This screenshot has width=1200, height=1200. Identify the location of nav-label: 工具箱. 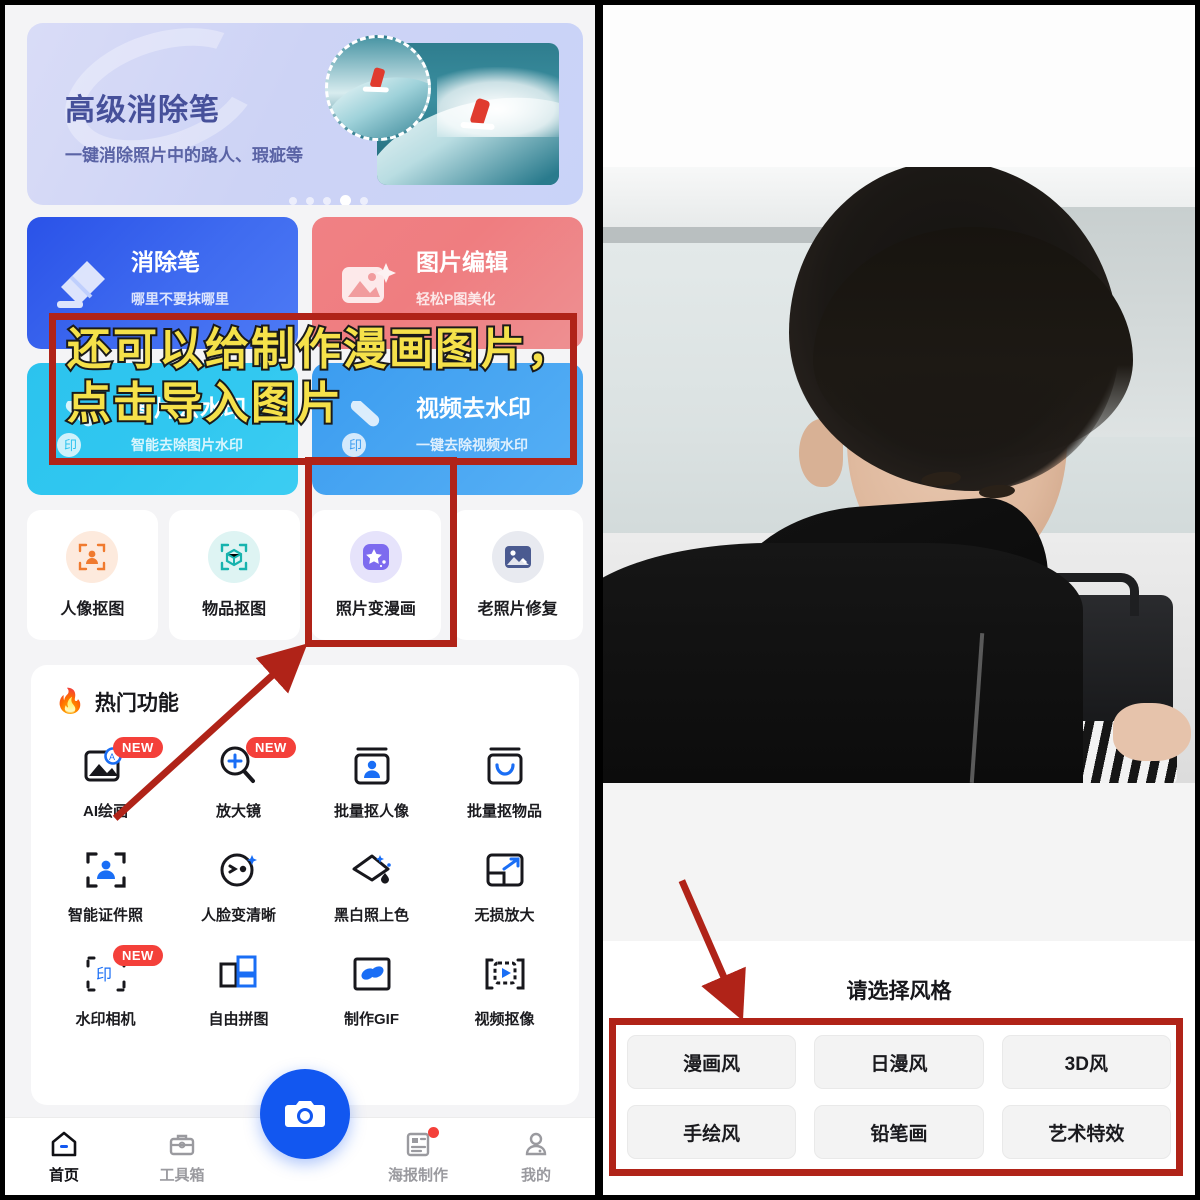
(182, 1175).